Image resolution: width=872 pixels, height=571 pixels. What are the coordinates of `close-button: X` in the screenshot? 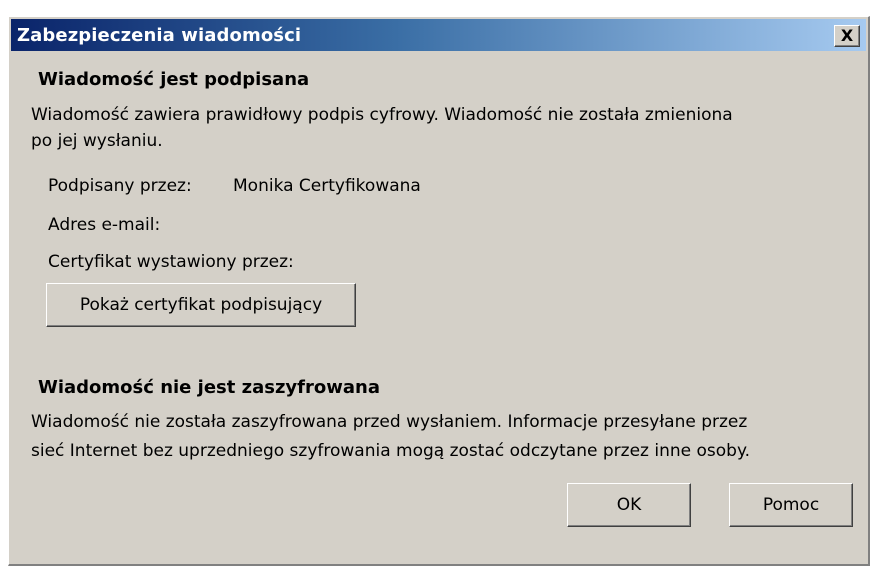 It's located at (847, 36).